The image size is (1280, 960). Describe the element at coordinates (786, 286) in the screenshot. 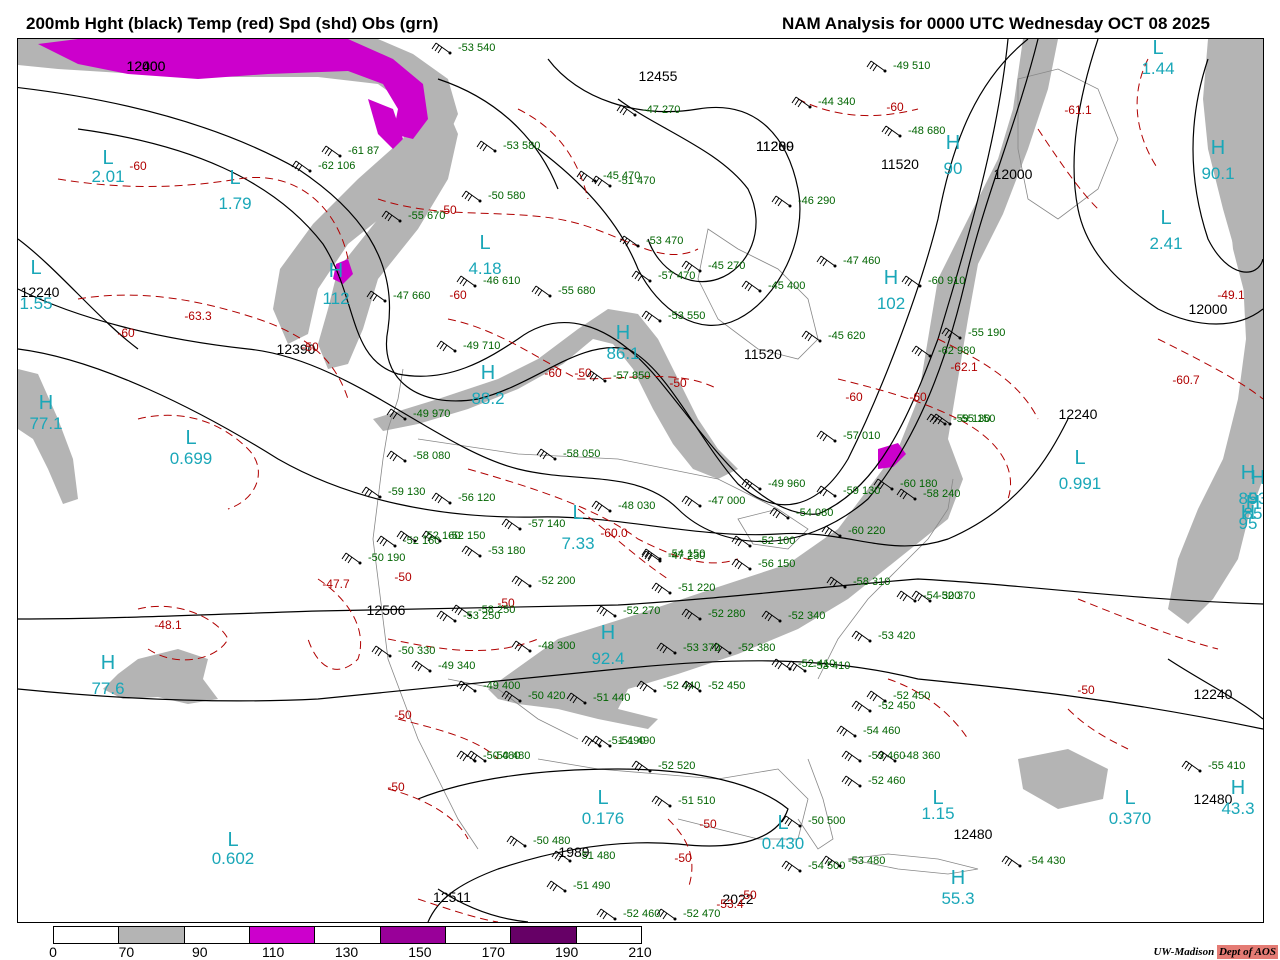

I see `obs-value: -45 400` at that location.